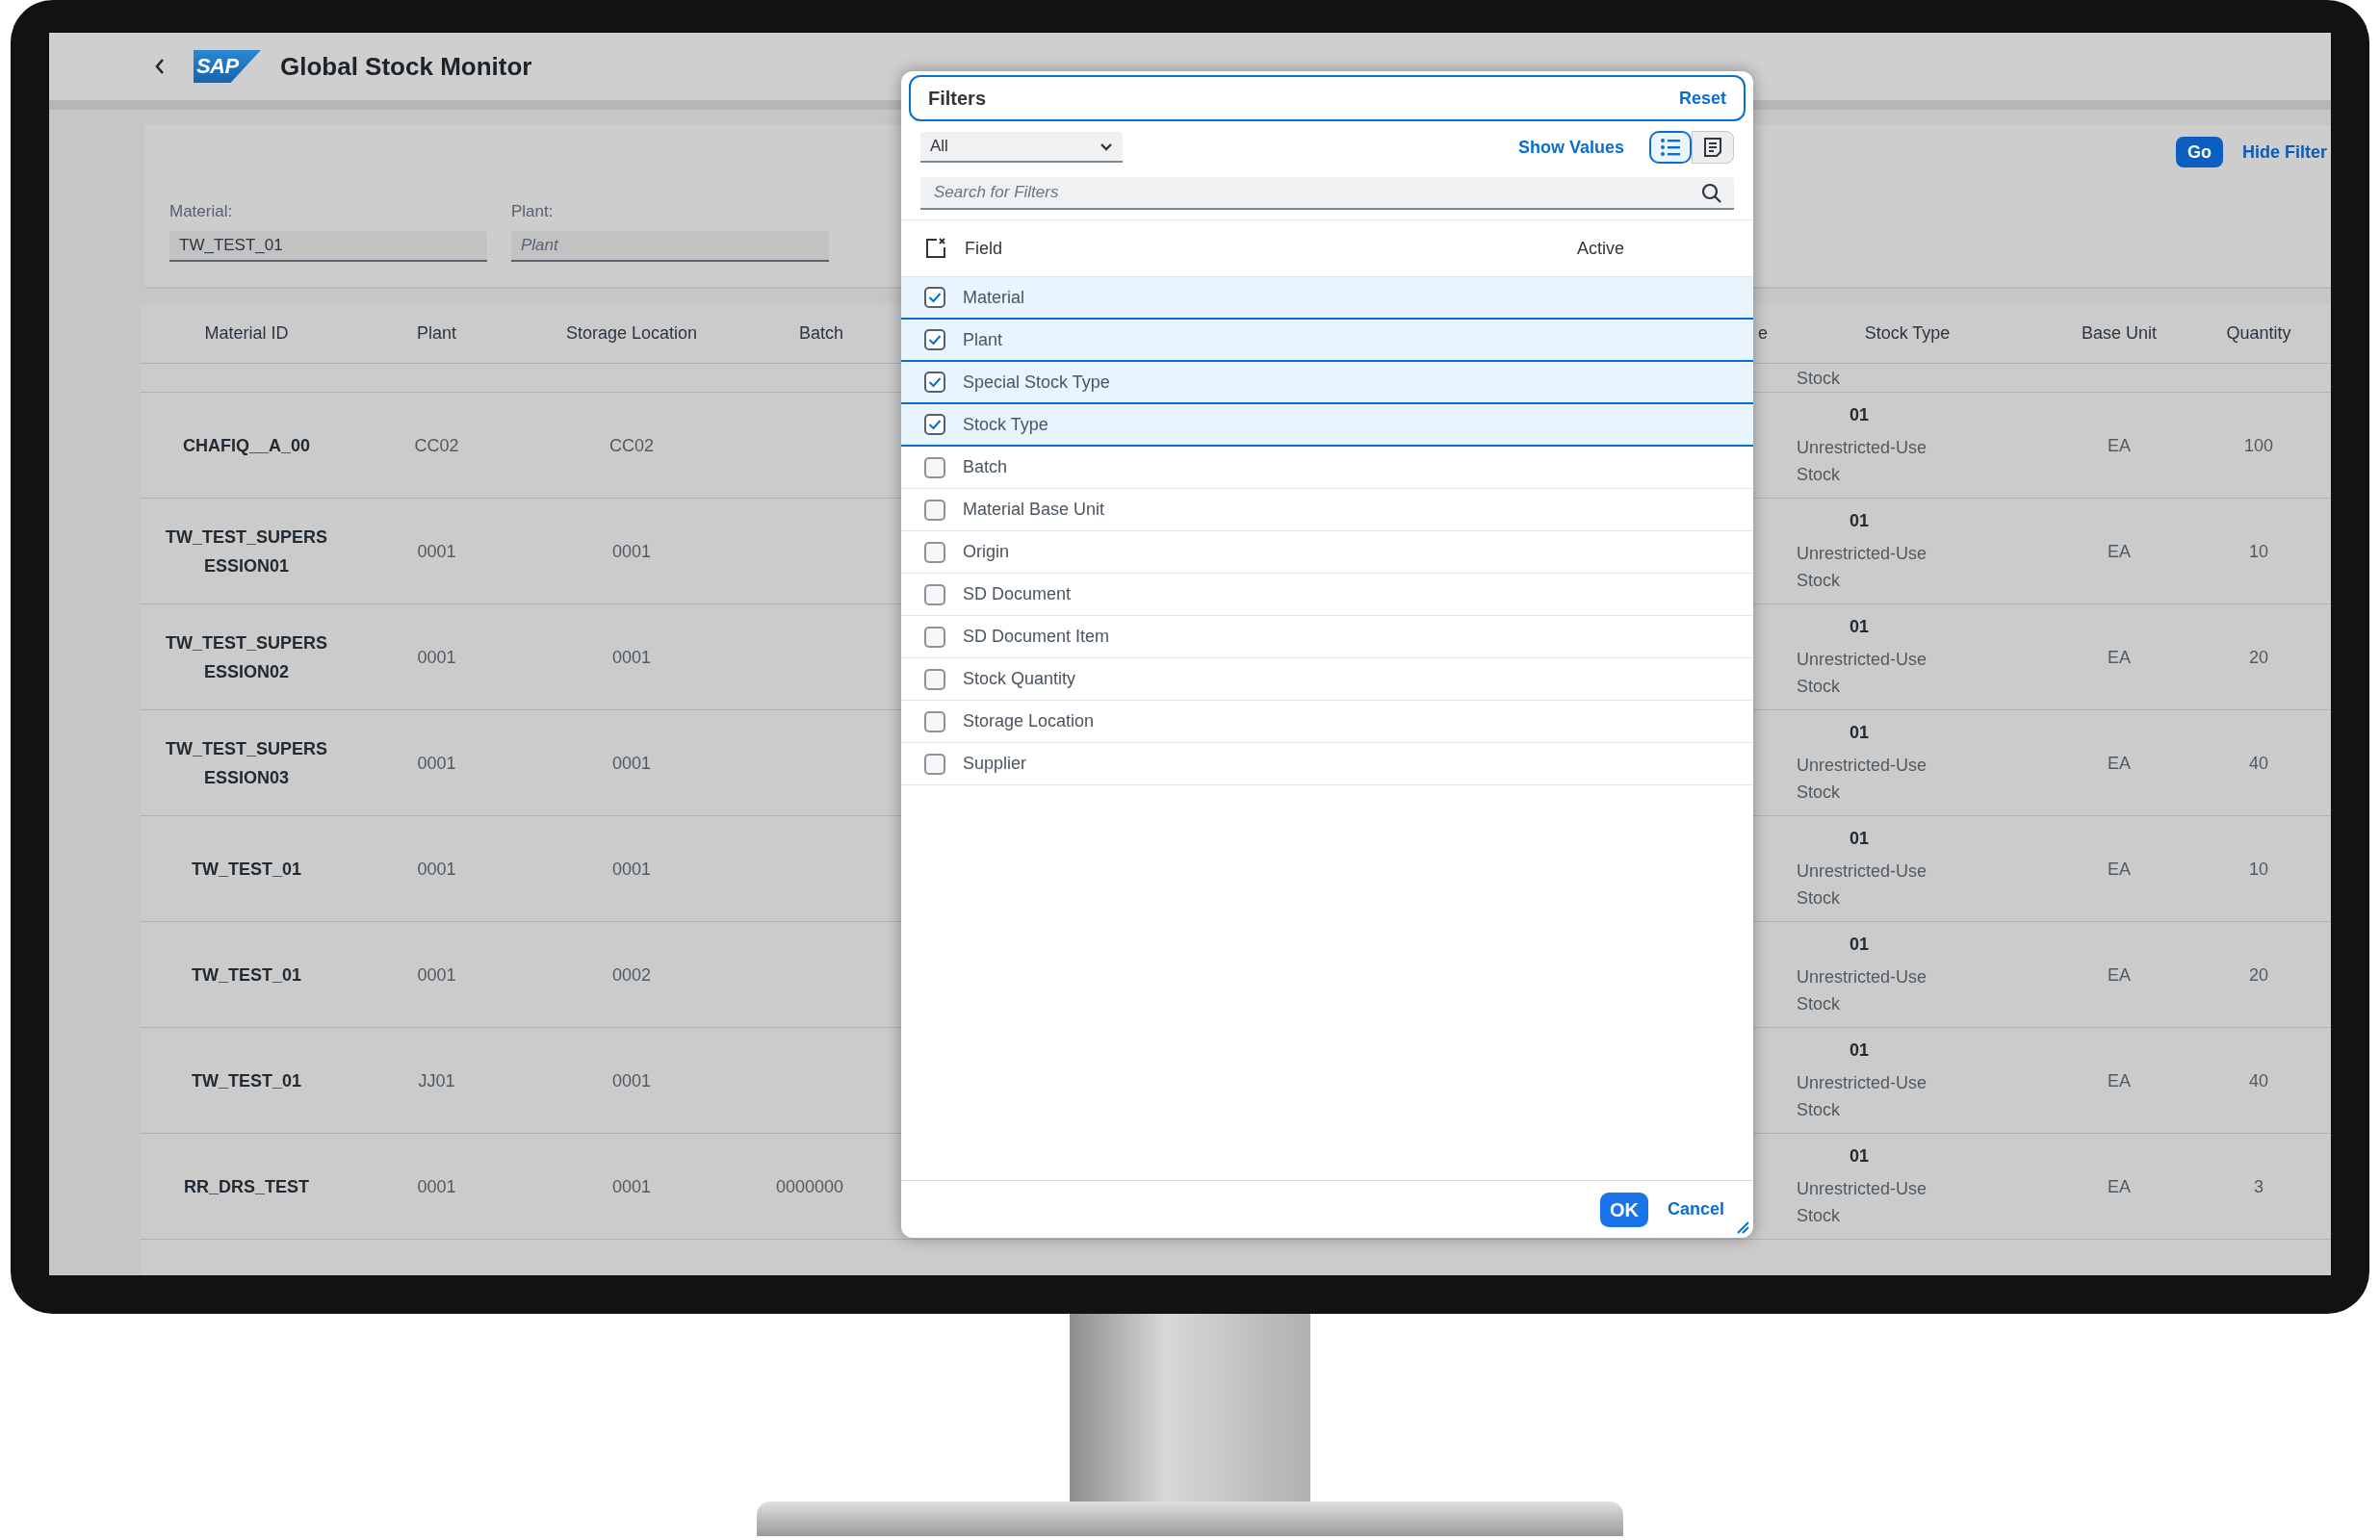  Describe the element at coordinates (2199, 152) in the screenshot. I see `go-button: Go` at that location.